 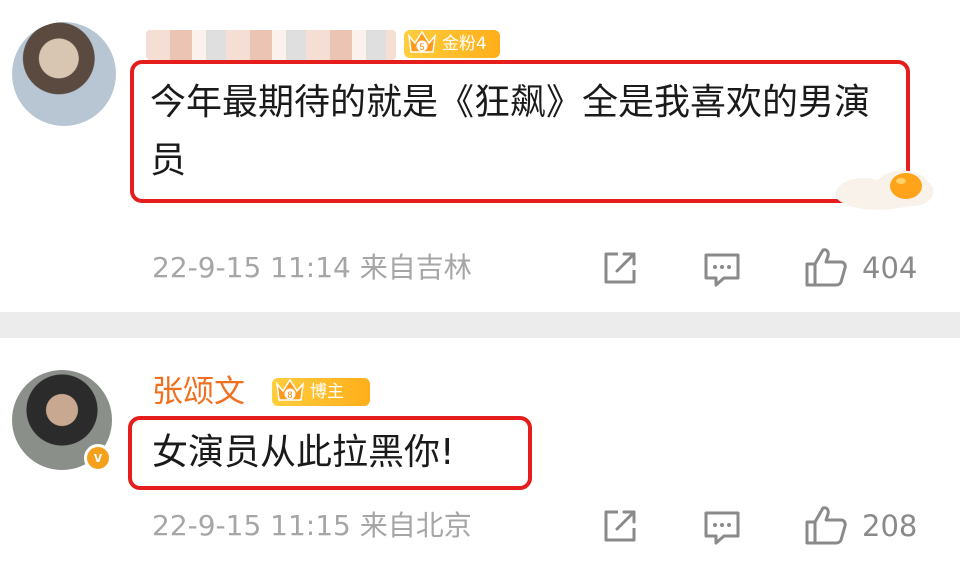 What do you see at coordinates (415, 267) in the screenshot?
I see `comment-location: 来自吉林` at bounding box center [415, 267].